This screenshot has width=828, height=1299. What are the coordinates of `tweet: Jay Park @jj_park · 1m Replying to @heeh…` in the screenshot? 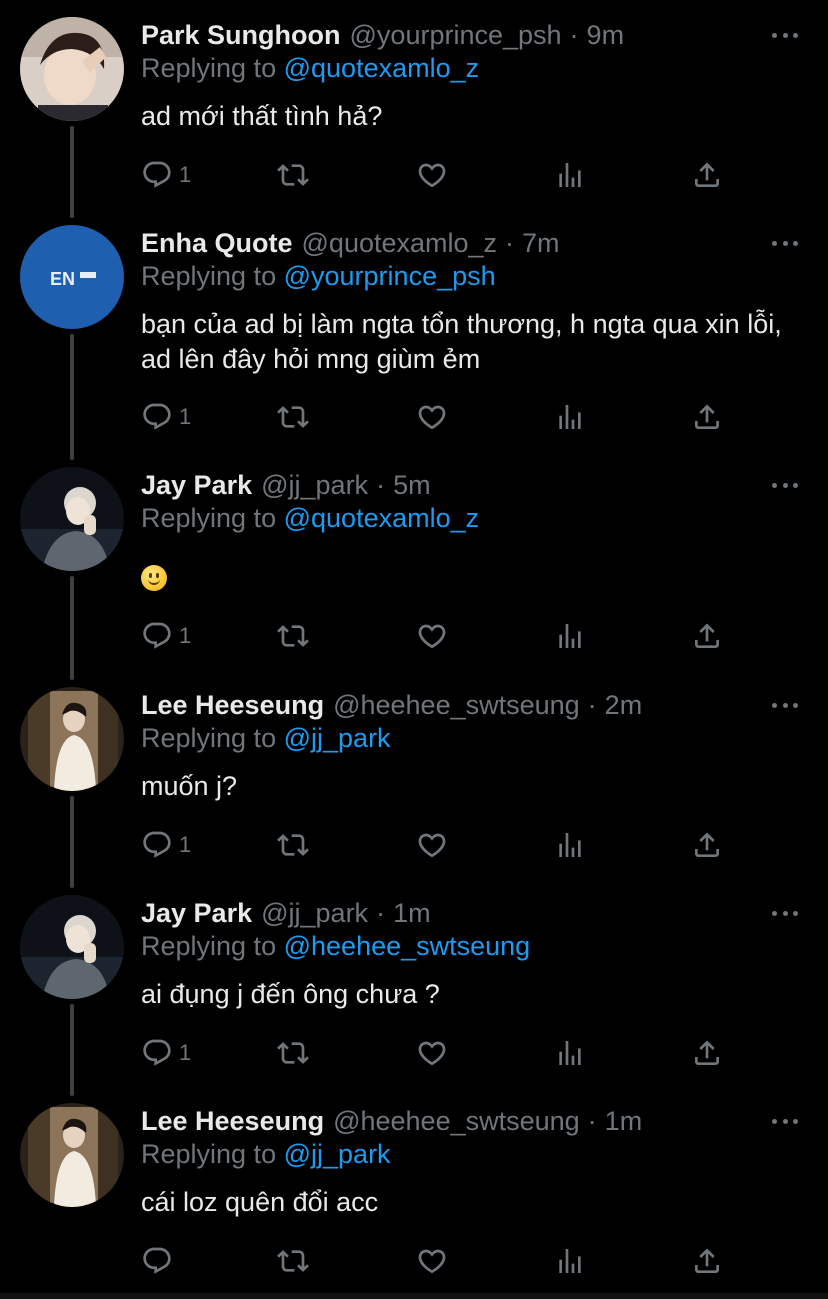 It's located at (414, 990).